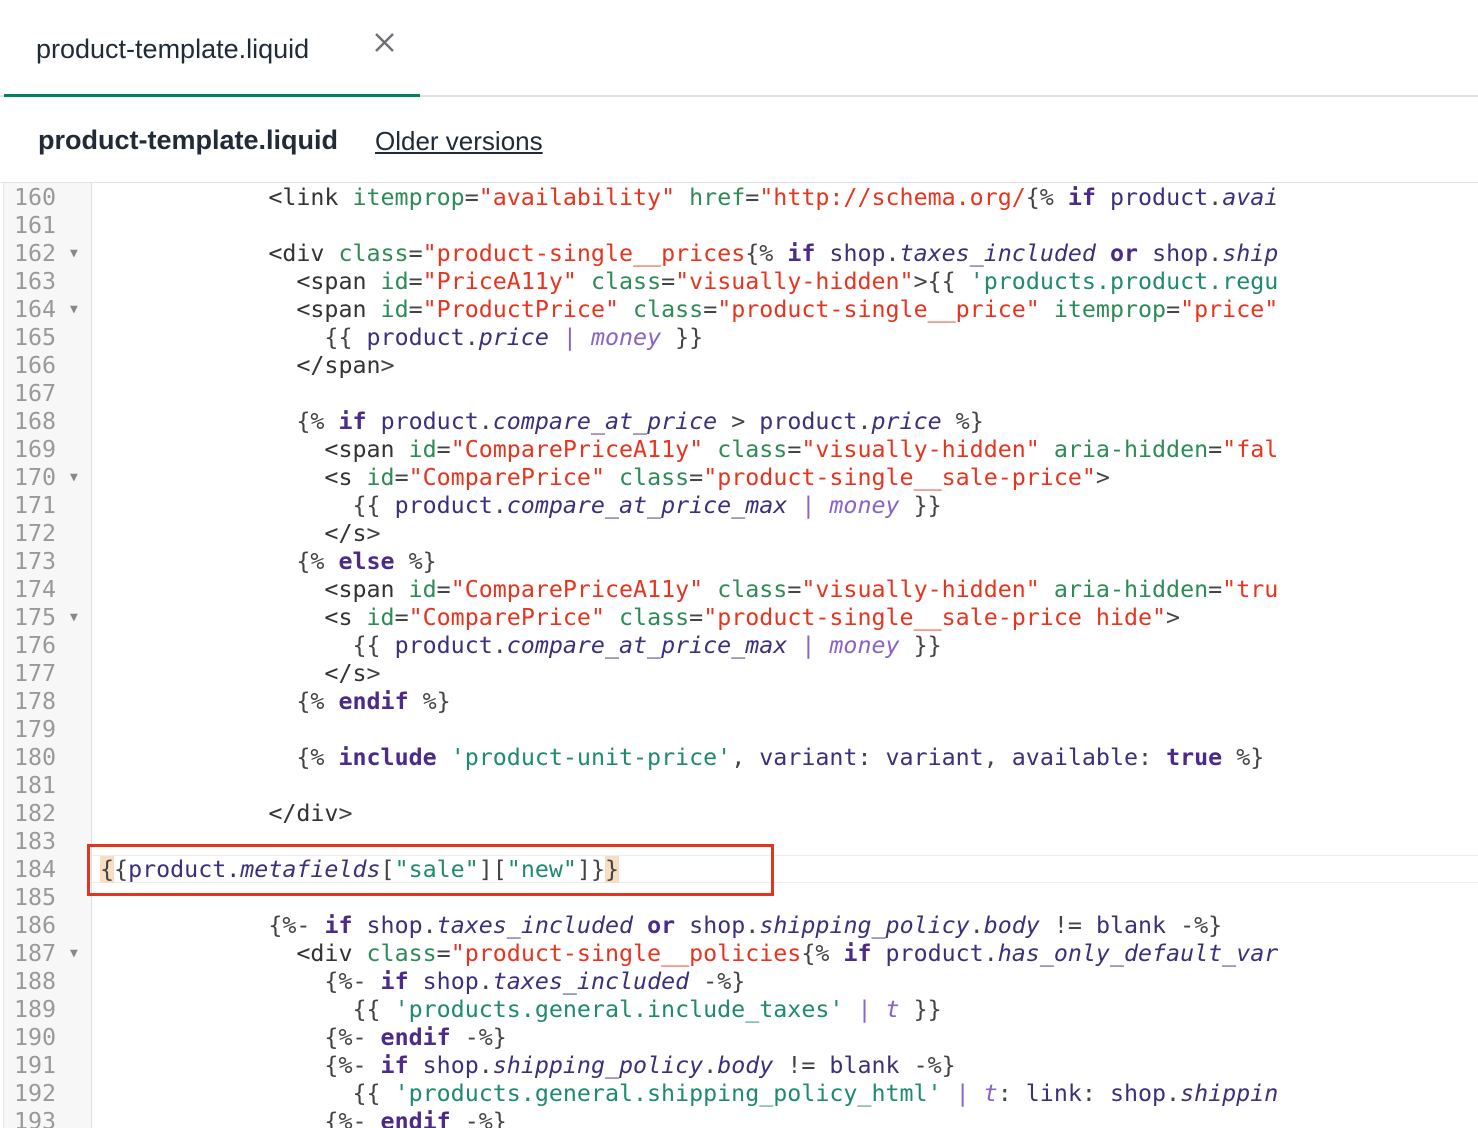 This screenshot has width=1478, height=1128. I want to click on line-number: 165, so click(35, 337).